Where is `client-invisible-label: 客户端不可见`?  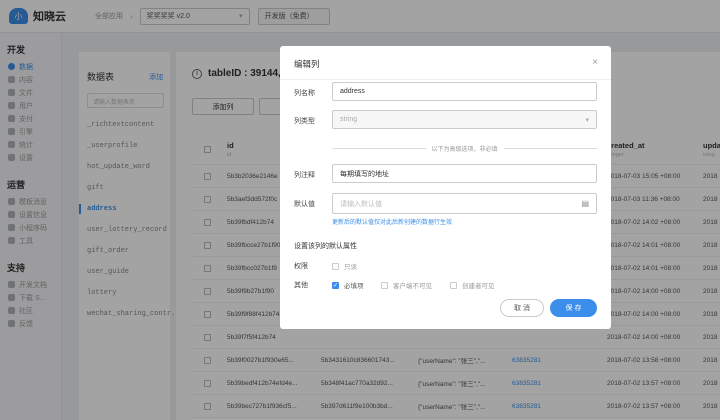
client-invisible-label: 客户端不可见 is located at coordinates (412, 286).